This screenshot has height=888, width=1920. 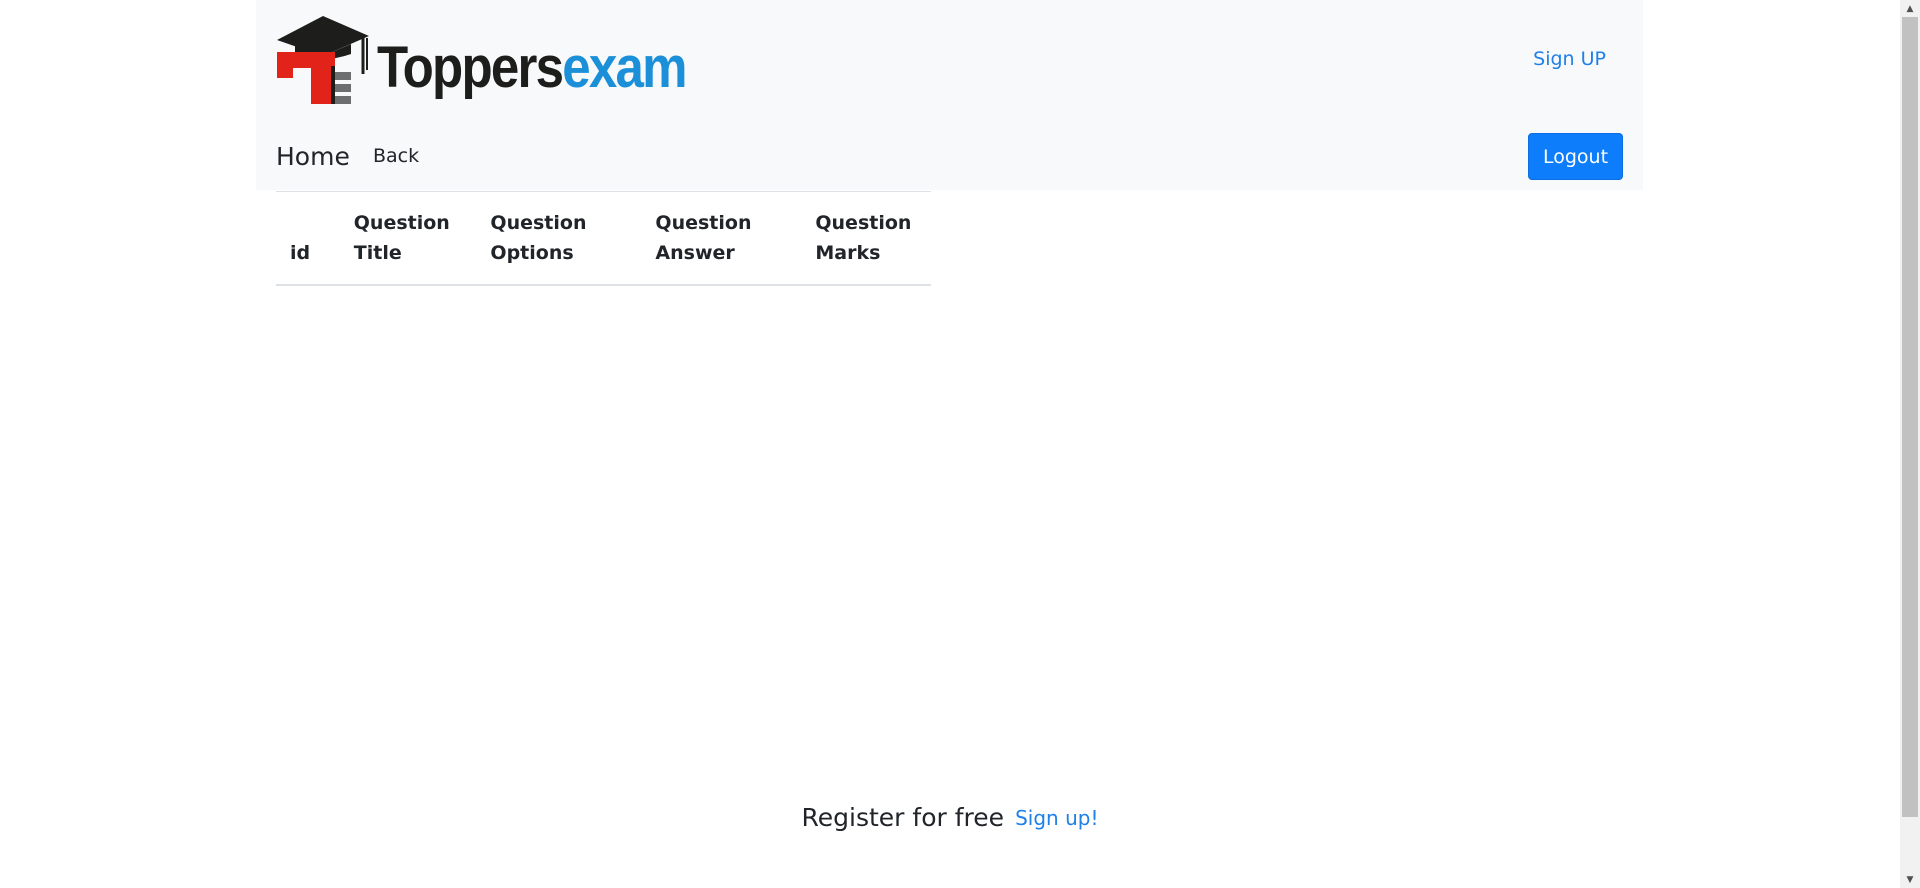 What do you see at coordinates (377, 253) in the screenshot?
I see `column-header-label-line2: Title` at bounding box center [377, 253].